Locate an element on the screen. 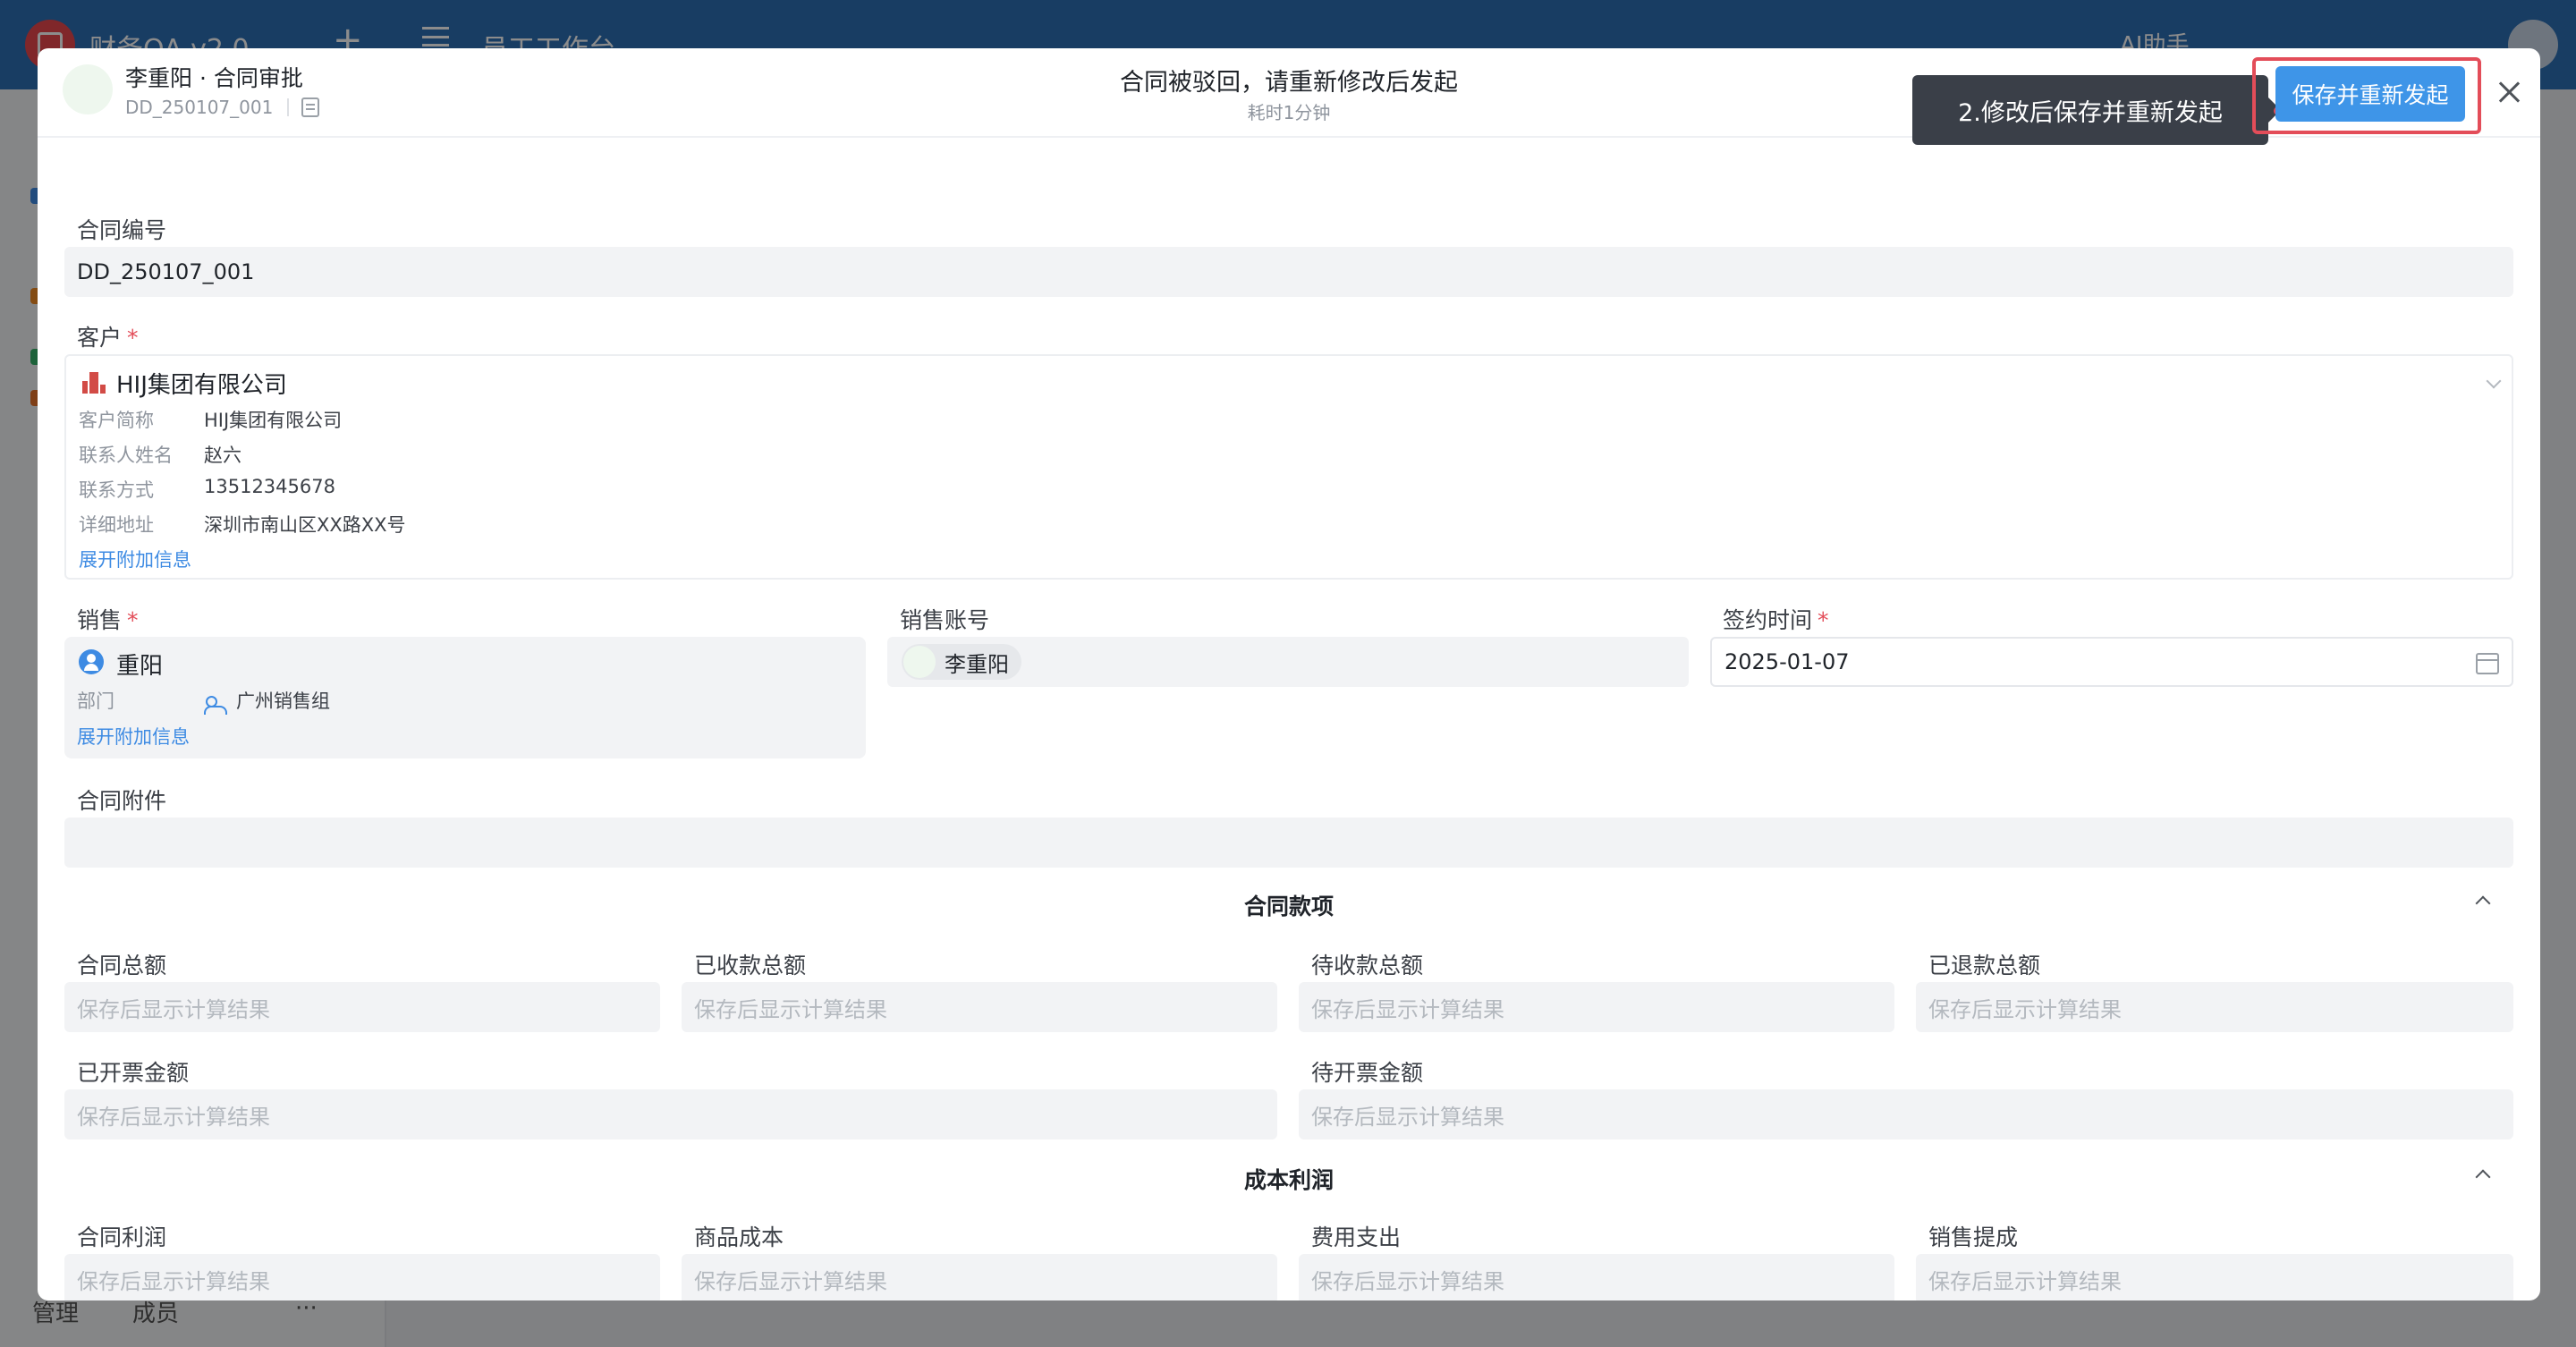 The width and height of the screenshot is (2576, 1347). sales-label: 销售 * is located at coordinates (108, 620).